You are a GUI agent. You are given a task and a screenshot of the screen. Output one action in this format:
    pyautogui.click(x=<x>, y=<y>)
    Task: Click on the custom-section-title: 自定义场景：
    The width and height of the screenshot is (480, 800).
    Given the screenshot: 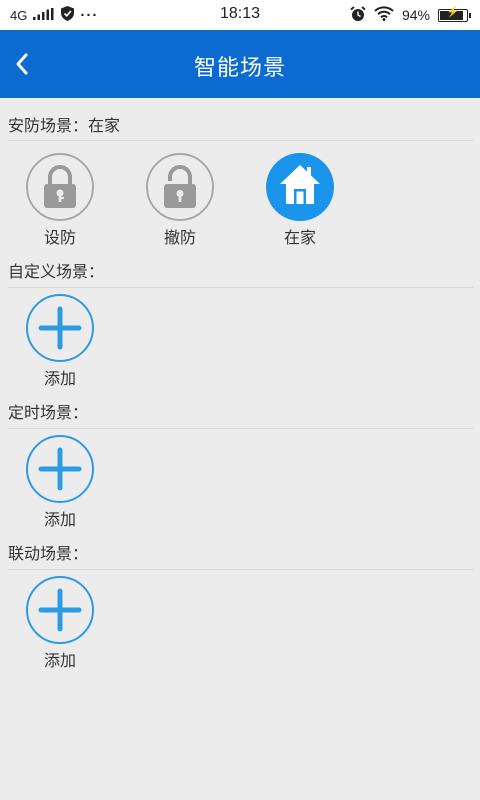 What is the action you would take?
    pyautogui.click(x=56, y=271)
    